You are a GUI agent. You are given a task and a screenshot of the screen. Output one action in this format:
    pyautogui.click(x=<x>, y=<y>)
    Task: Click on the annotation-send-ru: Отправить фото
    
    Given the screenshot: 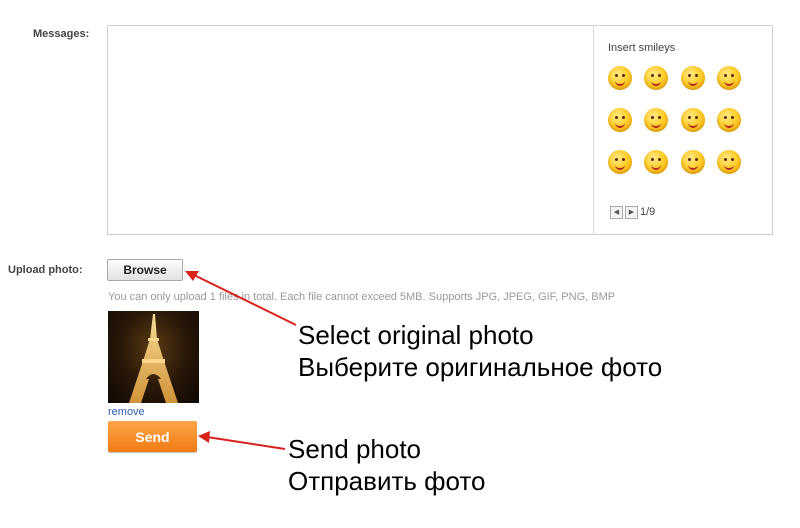 What is the action you would take?
    pyautogui.click(x=387, y=481)
    